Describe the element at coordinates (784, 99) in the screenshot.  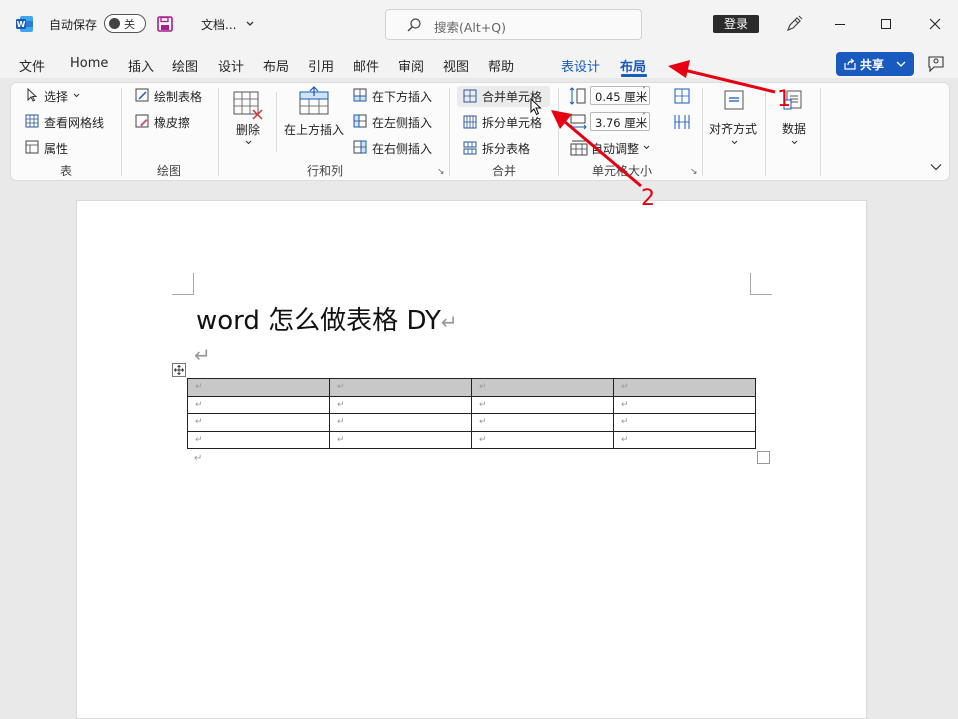
I see `annotation-number-1: 1` at that location.